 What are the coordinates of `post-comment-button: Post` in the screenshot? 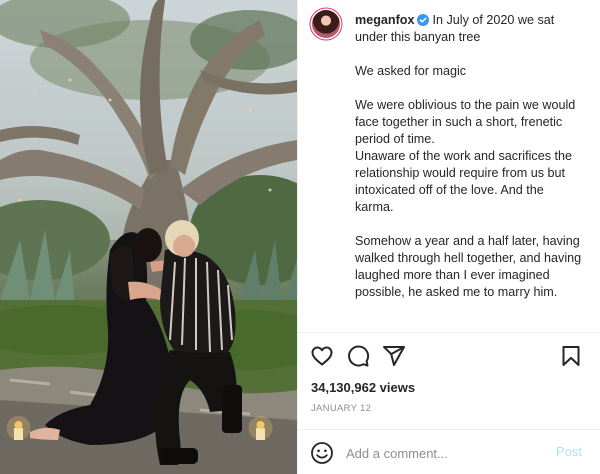 It's located at (569, 451).